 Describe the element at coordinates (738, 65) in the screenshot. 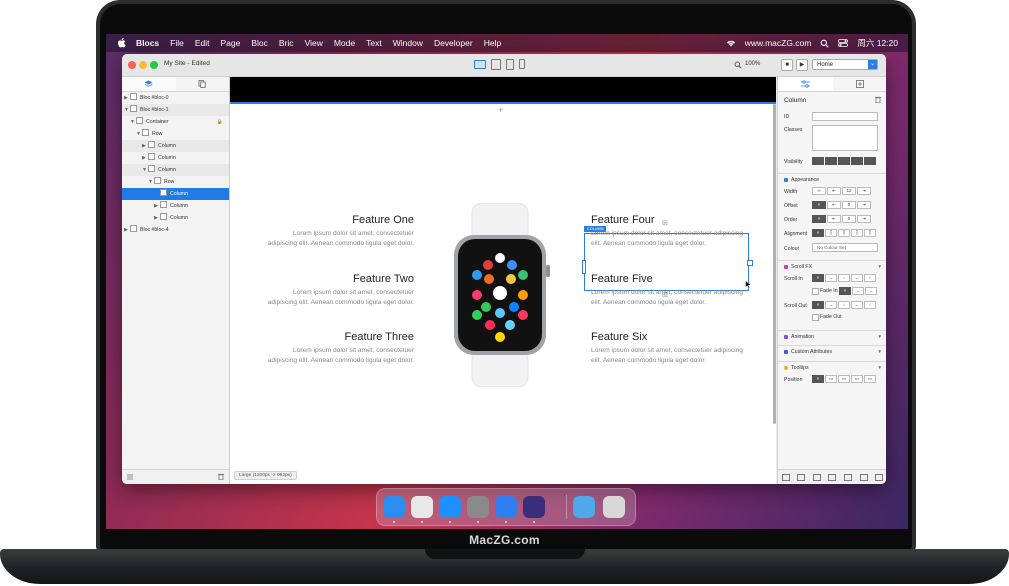

I see `zoom-search-icon` at that location.